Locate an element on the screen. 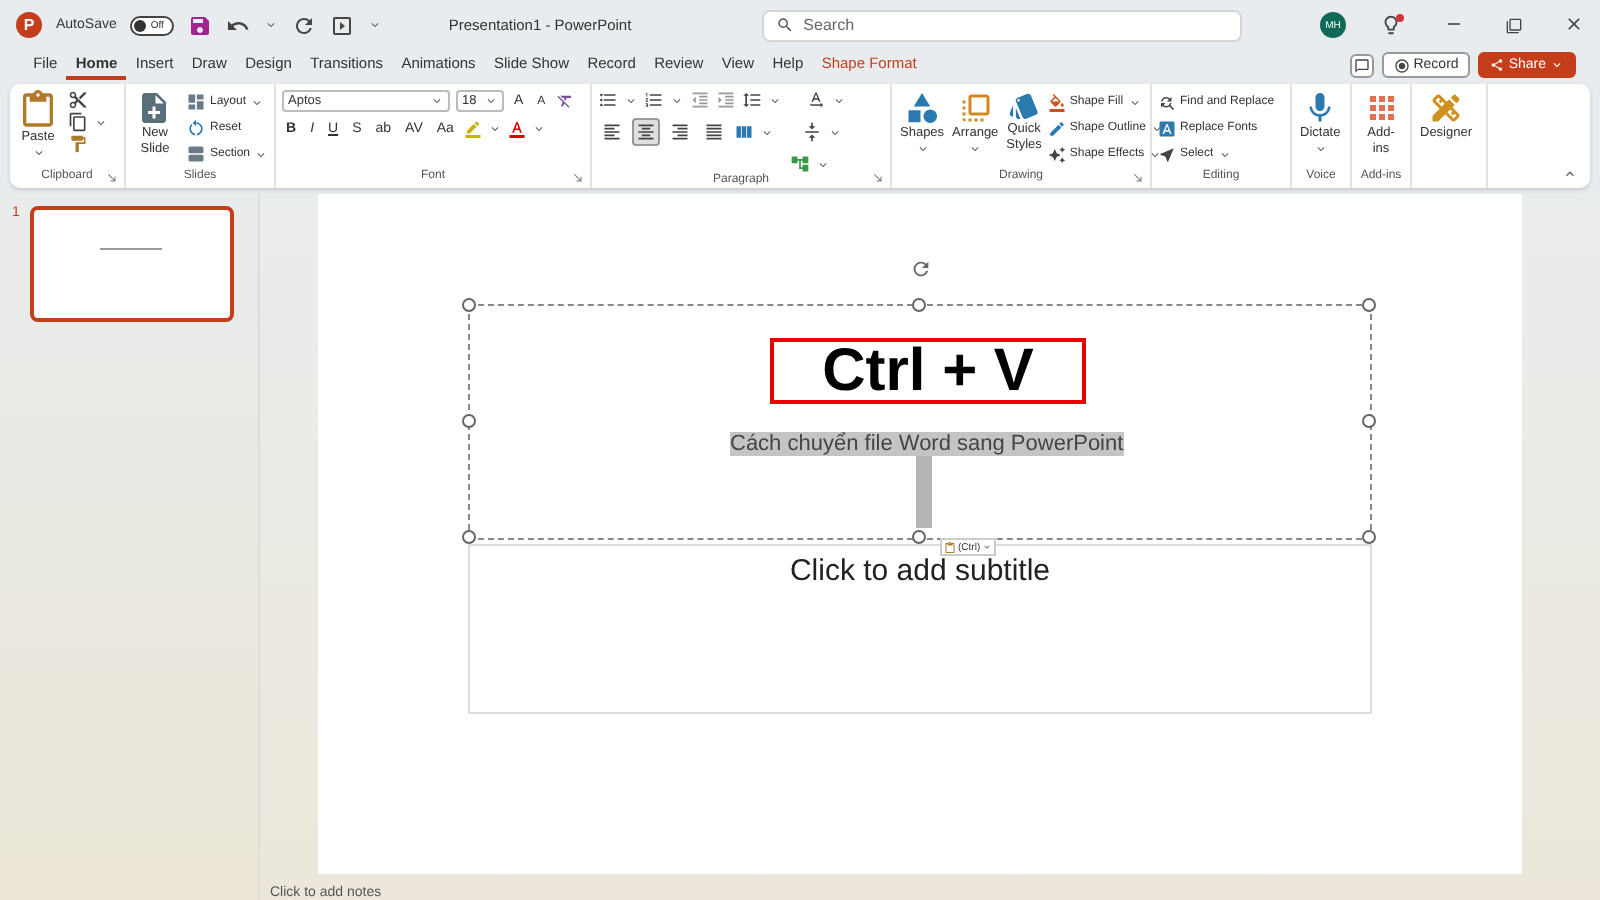 This screenshot has width=1600, height=900. app-logo: P is located at coordinates (29, 25).